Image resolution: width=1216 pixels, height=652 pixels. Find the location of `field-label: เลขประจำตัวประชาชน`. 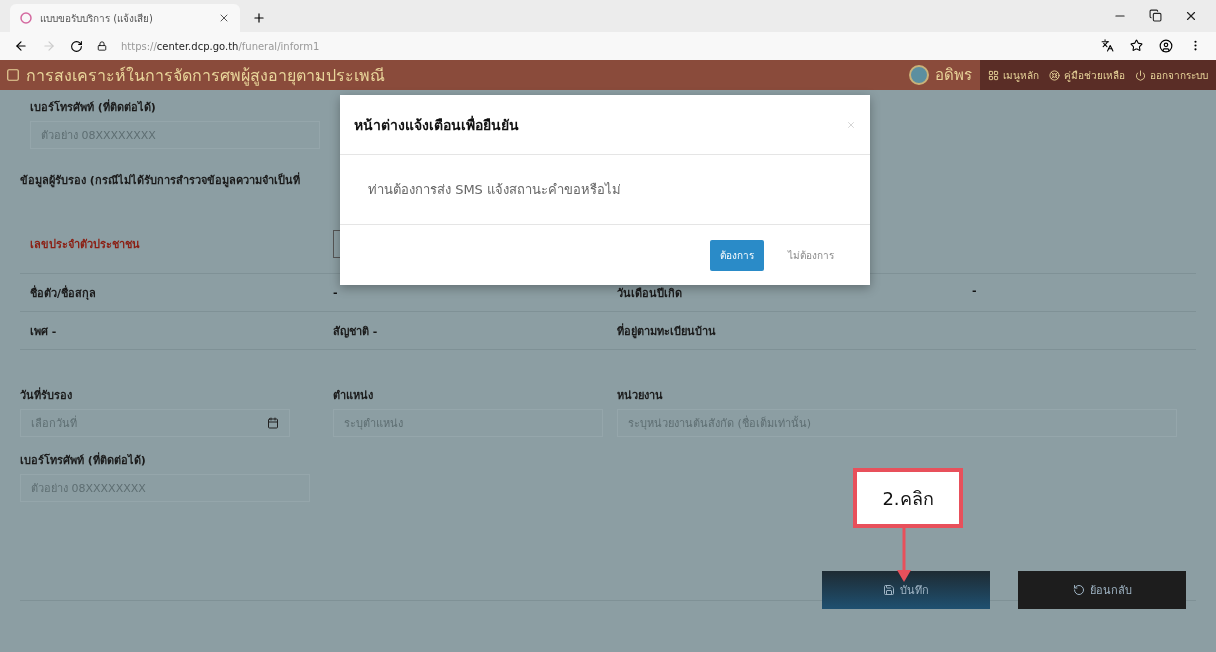

field-label: เลขประจำตัวประชาชน is located at coordinates (85, 245).